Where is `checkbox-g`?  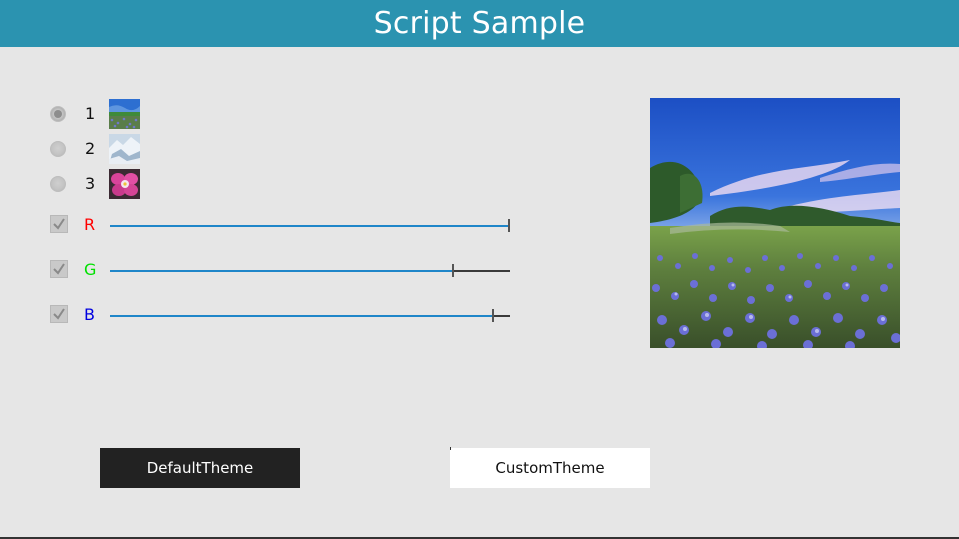
checkbox-g is located at coordinates (59, 269).